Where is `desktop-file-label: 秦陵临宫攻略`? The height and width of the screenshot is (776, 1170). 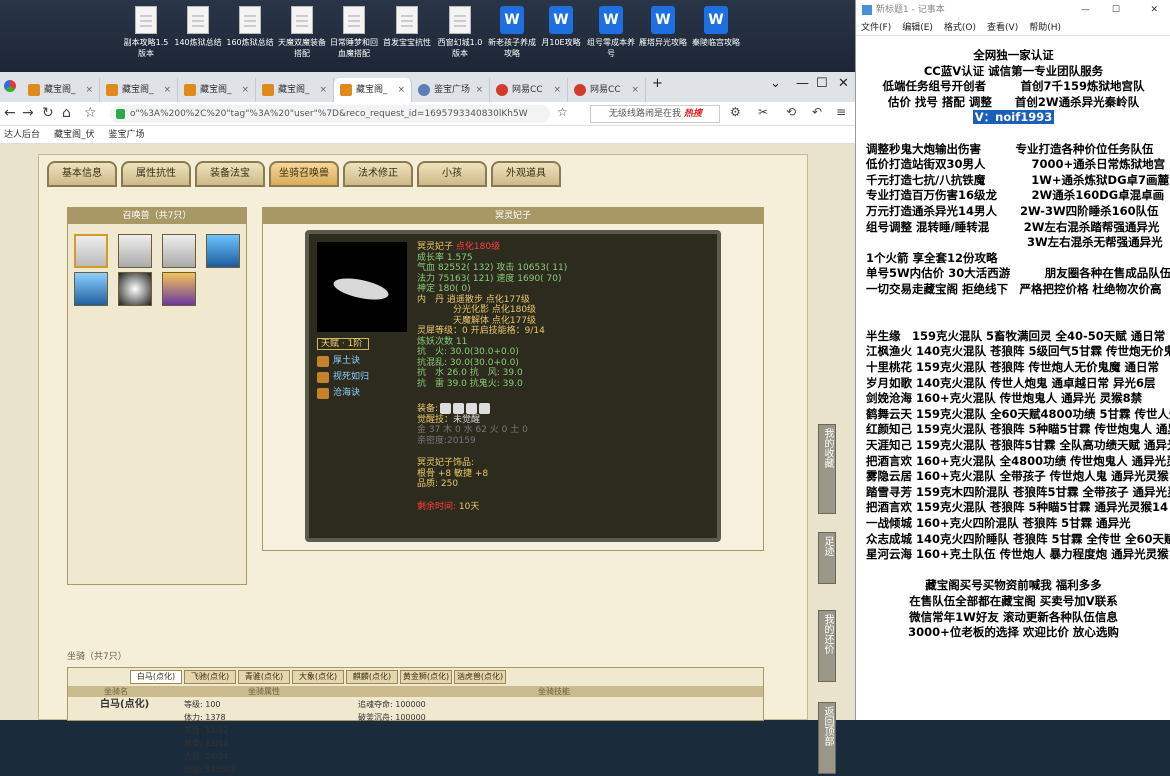 desktop-file-label: 秦陵临宫攻略 is located at coordinates (716, 42).